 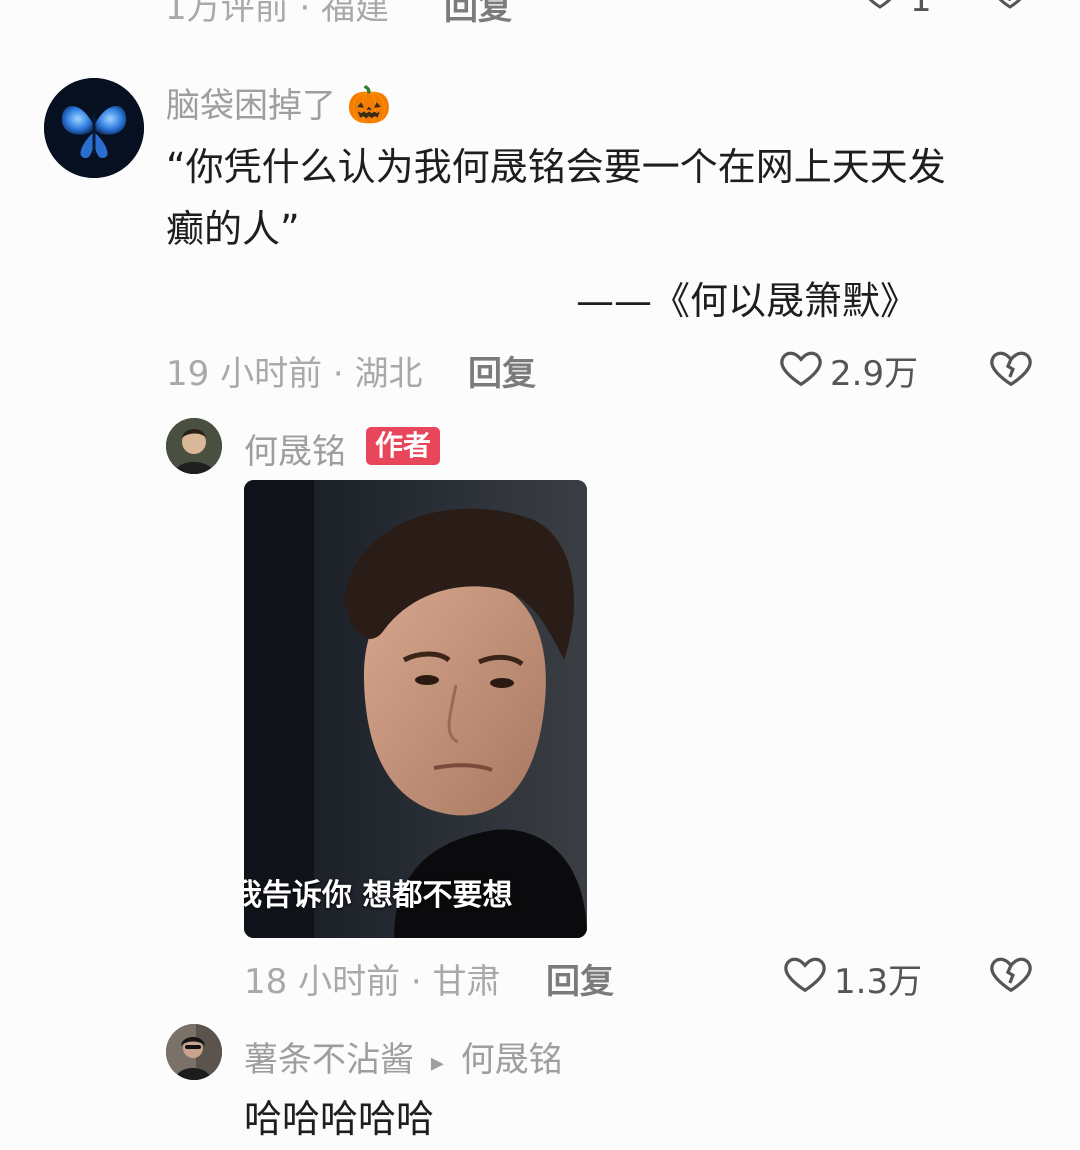 I want to click on top-like-count: 1, so click(x=921, y=10).